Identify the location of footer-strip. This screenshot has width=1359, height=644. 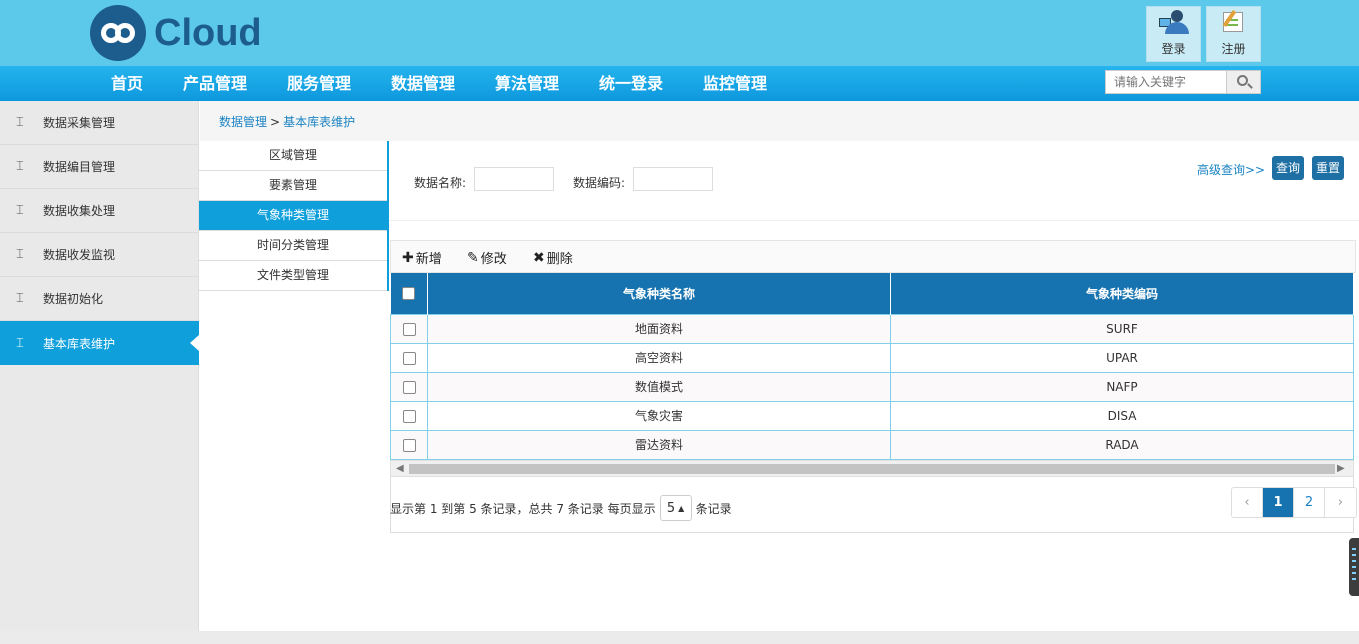
(679, 637).